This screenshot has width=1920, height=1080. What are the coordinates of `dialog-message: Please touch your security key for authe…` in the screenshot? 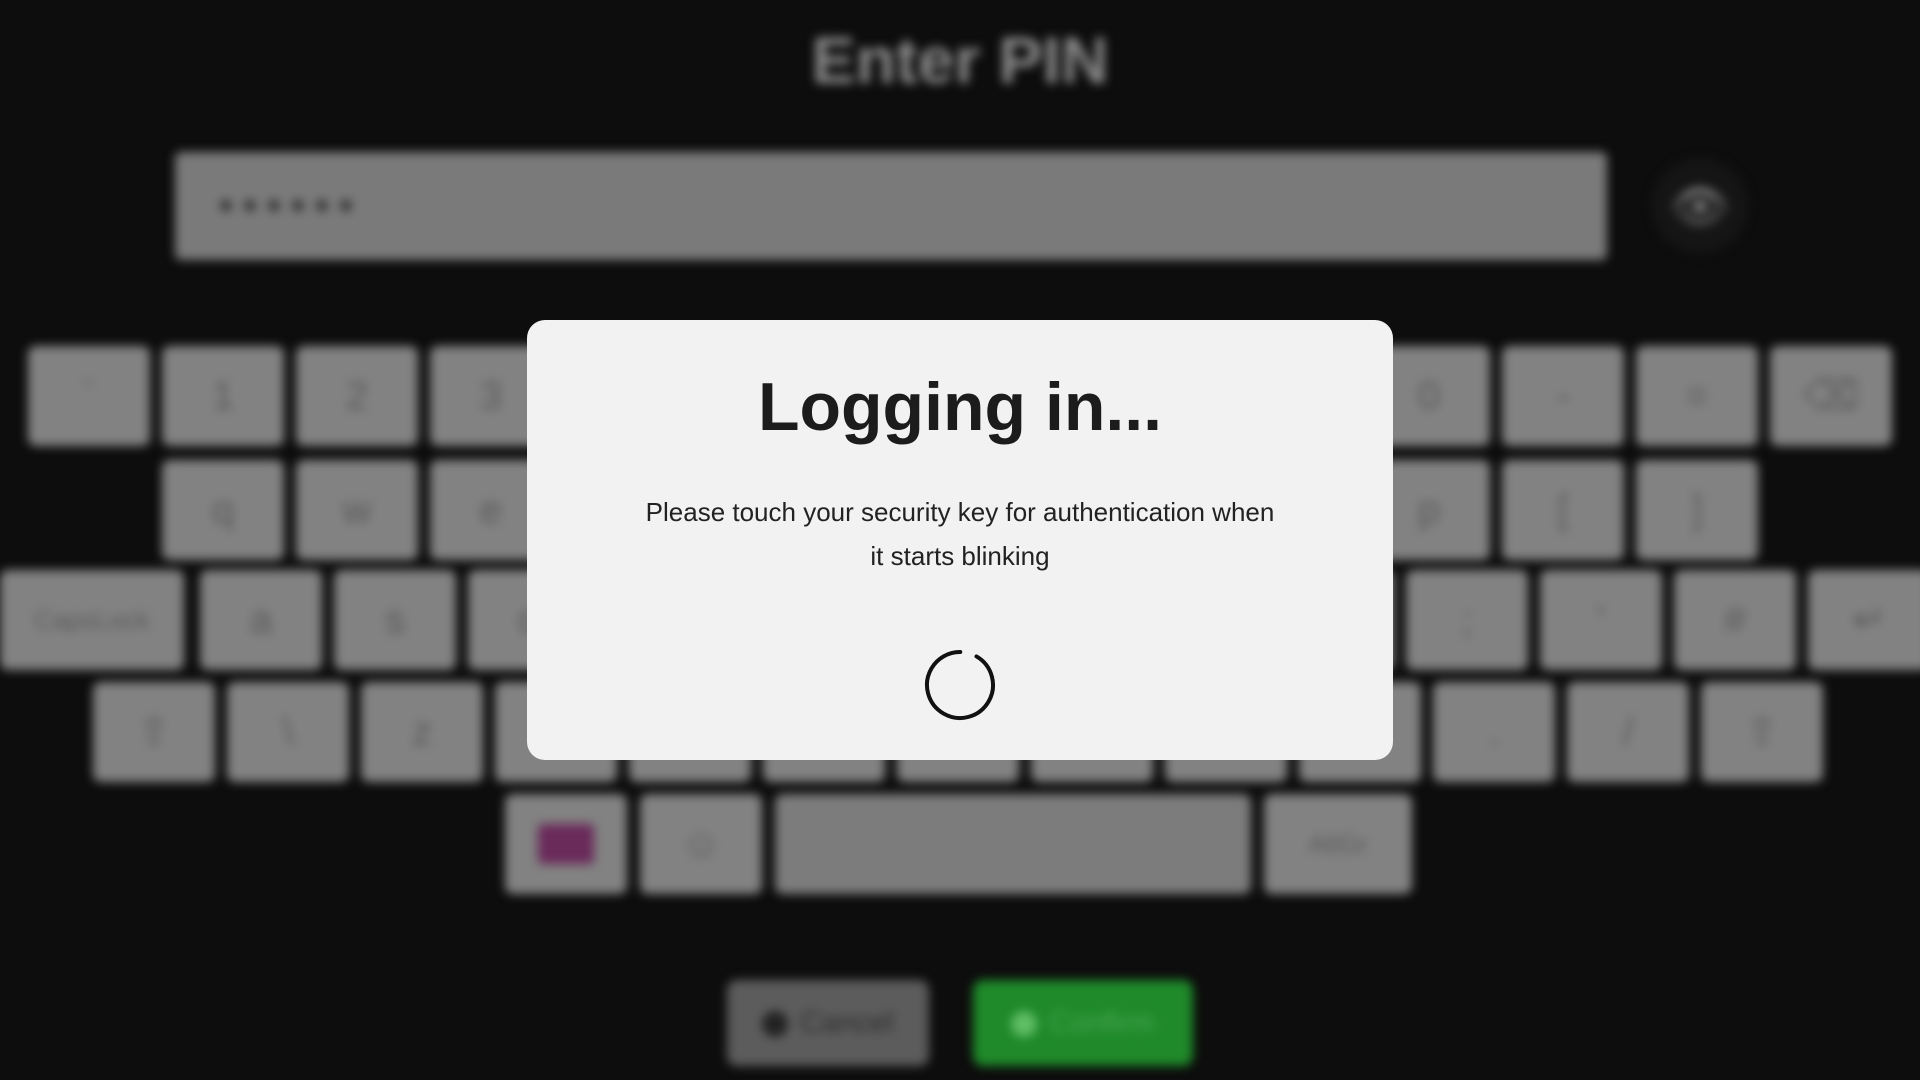 It's located at (960, 534).